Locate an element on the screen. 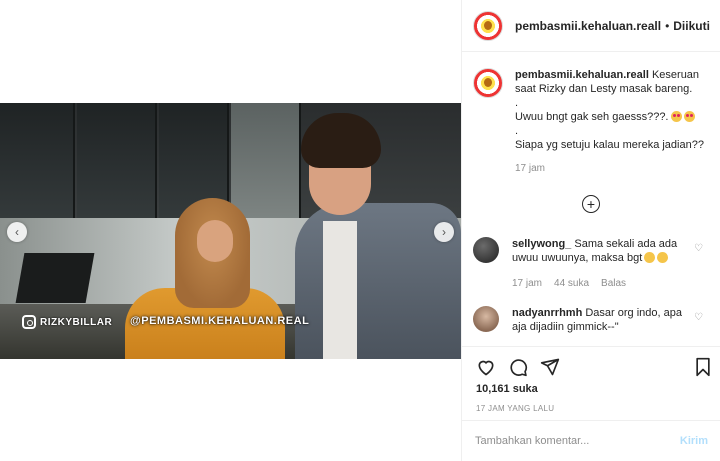 The image size is (720, 461). caption-line: Uwuu bngt gak seh gaesss???. is located at coordinates (592, 117).